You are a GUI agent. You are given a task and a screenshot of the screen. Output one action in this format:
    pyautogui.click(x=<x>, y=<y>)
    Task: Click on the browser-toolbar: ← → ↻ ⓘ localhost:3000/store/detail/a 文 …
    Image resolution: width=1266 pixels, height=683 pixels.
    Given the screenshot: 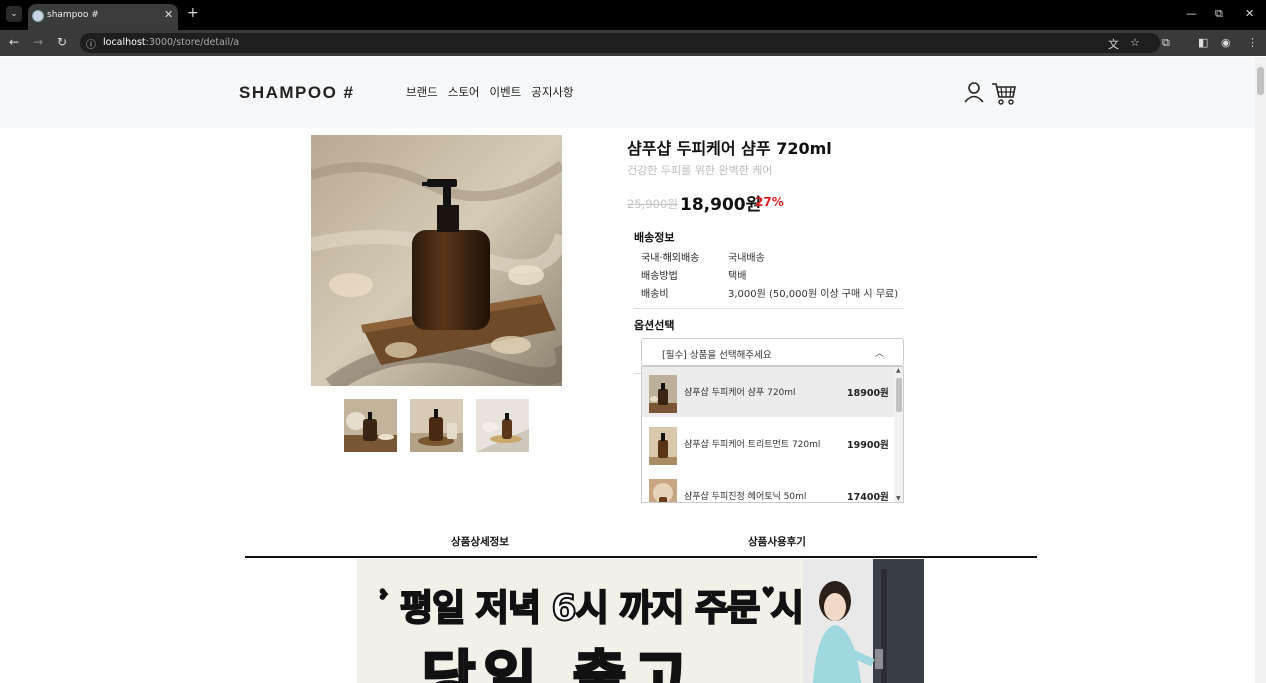 What is the action you would take?
    pyautogui.click(x=633, y=43)
    